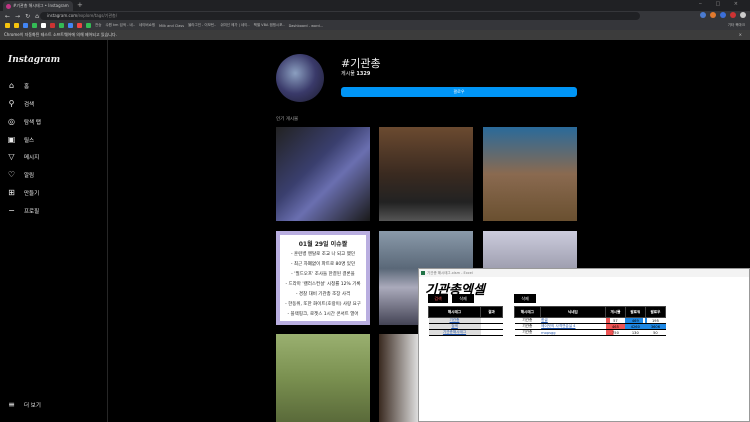 This screenshot has height=422, width=750. Describe the element at coordinates (463, 298) in the screenshot. I see `delete-button: 삭제` at that location.